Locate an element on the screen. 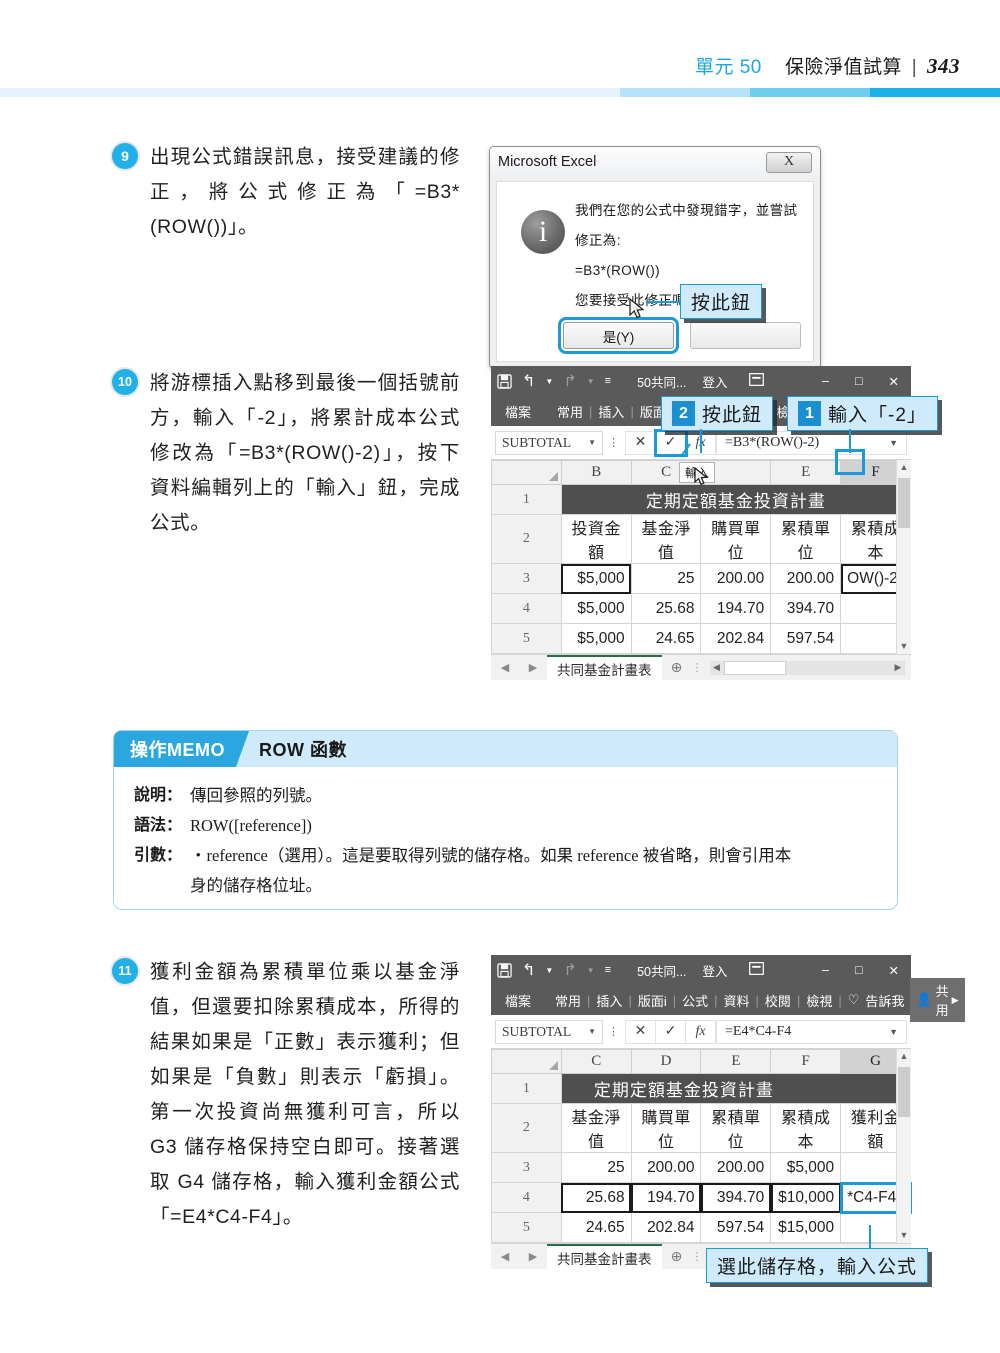  enter-icon: ✓ is located at coordinates (671, 1031).